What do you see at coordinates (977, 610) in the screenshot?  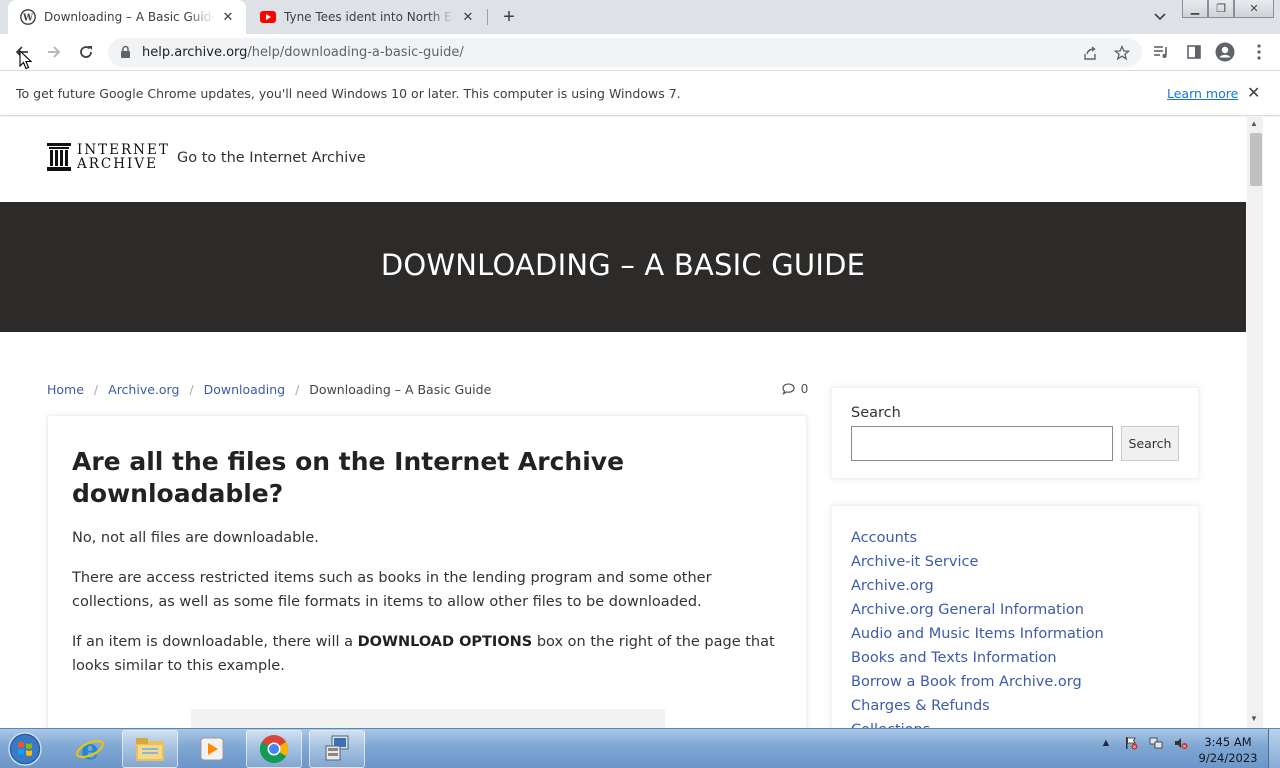 I see `category-link: Archive.org General Information` at bounding box center [977, 610].